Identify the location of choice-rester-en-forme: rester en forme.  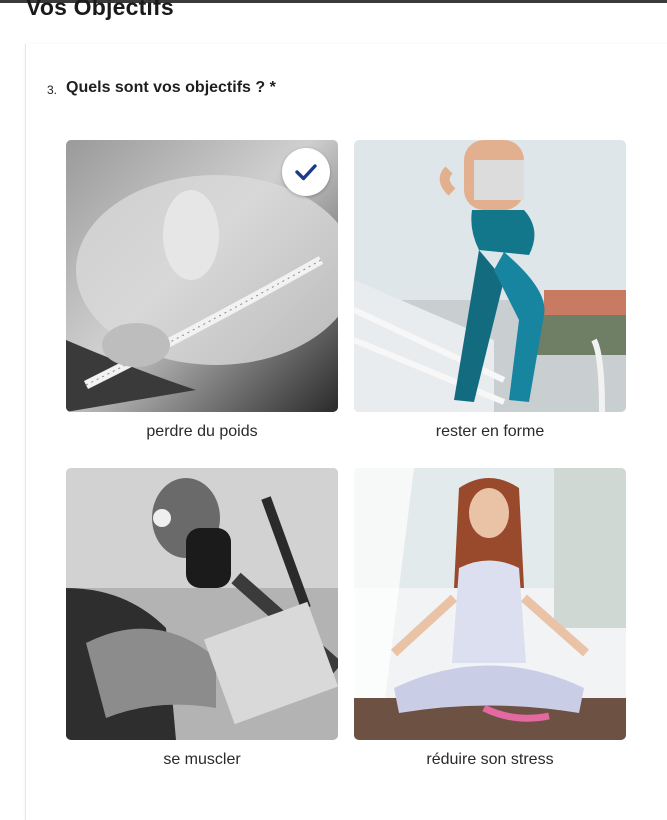
(490, 290).